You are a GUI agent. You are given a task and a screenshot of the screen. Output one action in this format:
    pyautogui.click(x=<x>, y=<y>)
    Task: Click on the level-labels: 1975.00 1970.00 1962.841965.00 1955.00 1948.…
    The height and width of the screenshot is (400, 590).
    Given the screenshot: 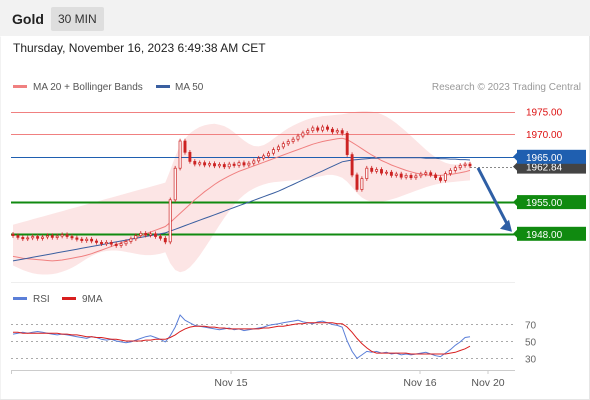 What is the action you would take?
    pyautogui.click(x=549, y=174)
    